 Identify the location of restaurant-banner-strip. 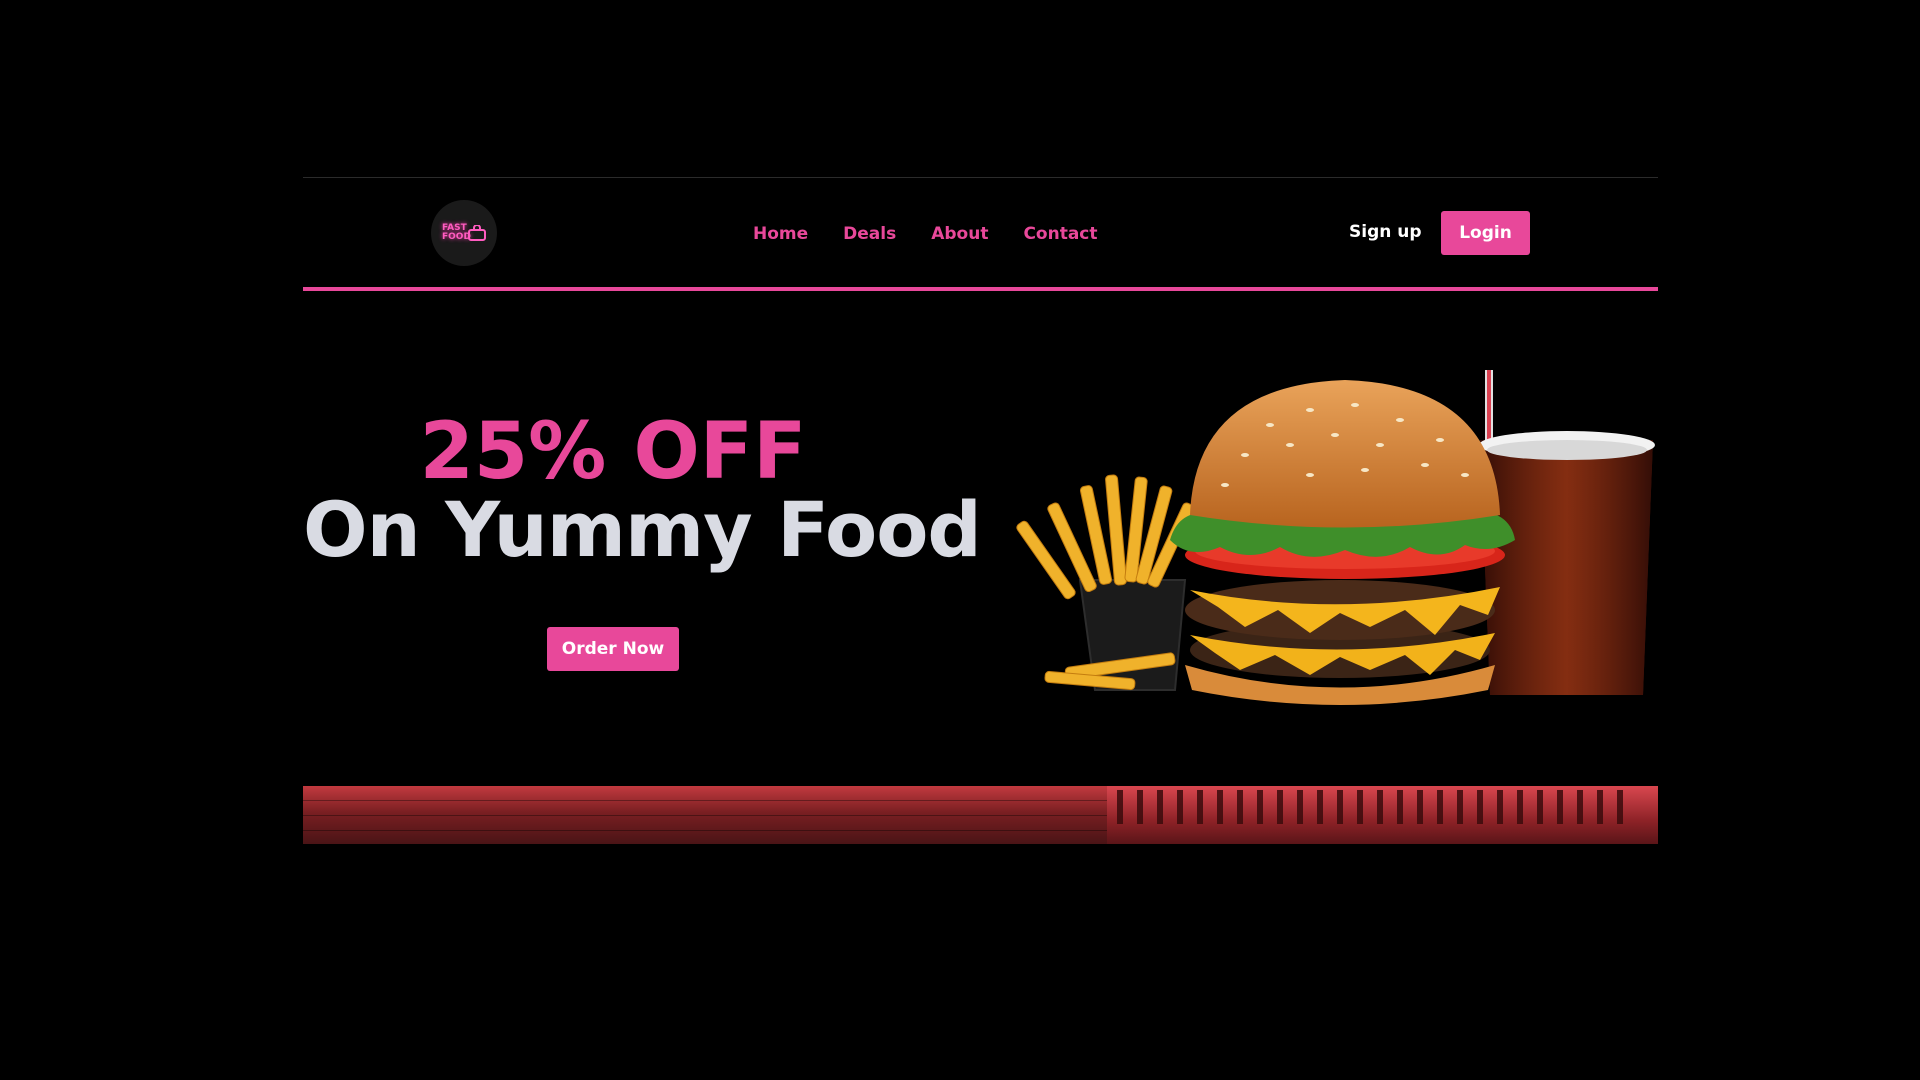
(980, 815).